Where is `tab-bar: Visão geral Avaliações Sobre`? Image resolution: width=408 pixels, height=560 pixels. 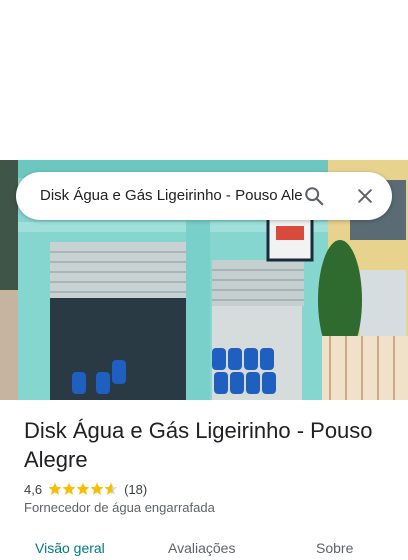
tab-bar: Visão geral Avaliações Sobre is located at coordinates (204, 548).